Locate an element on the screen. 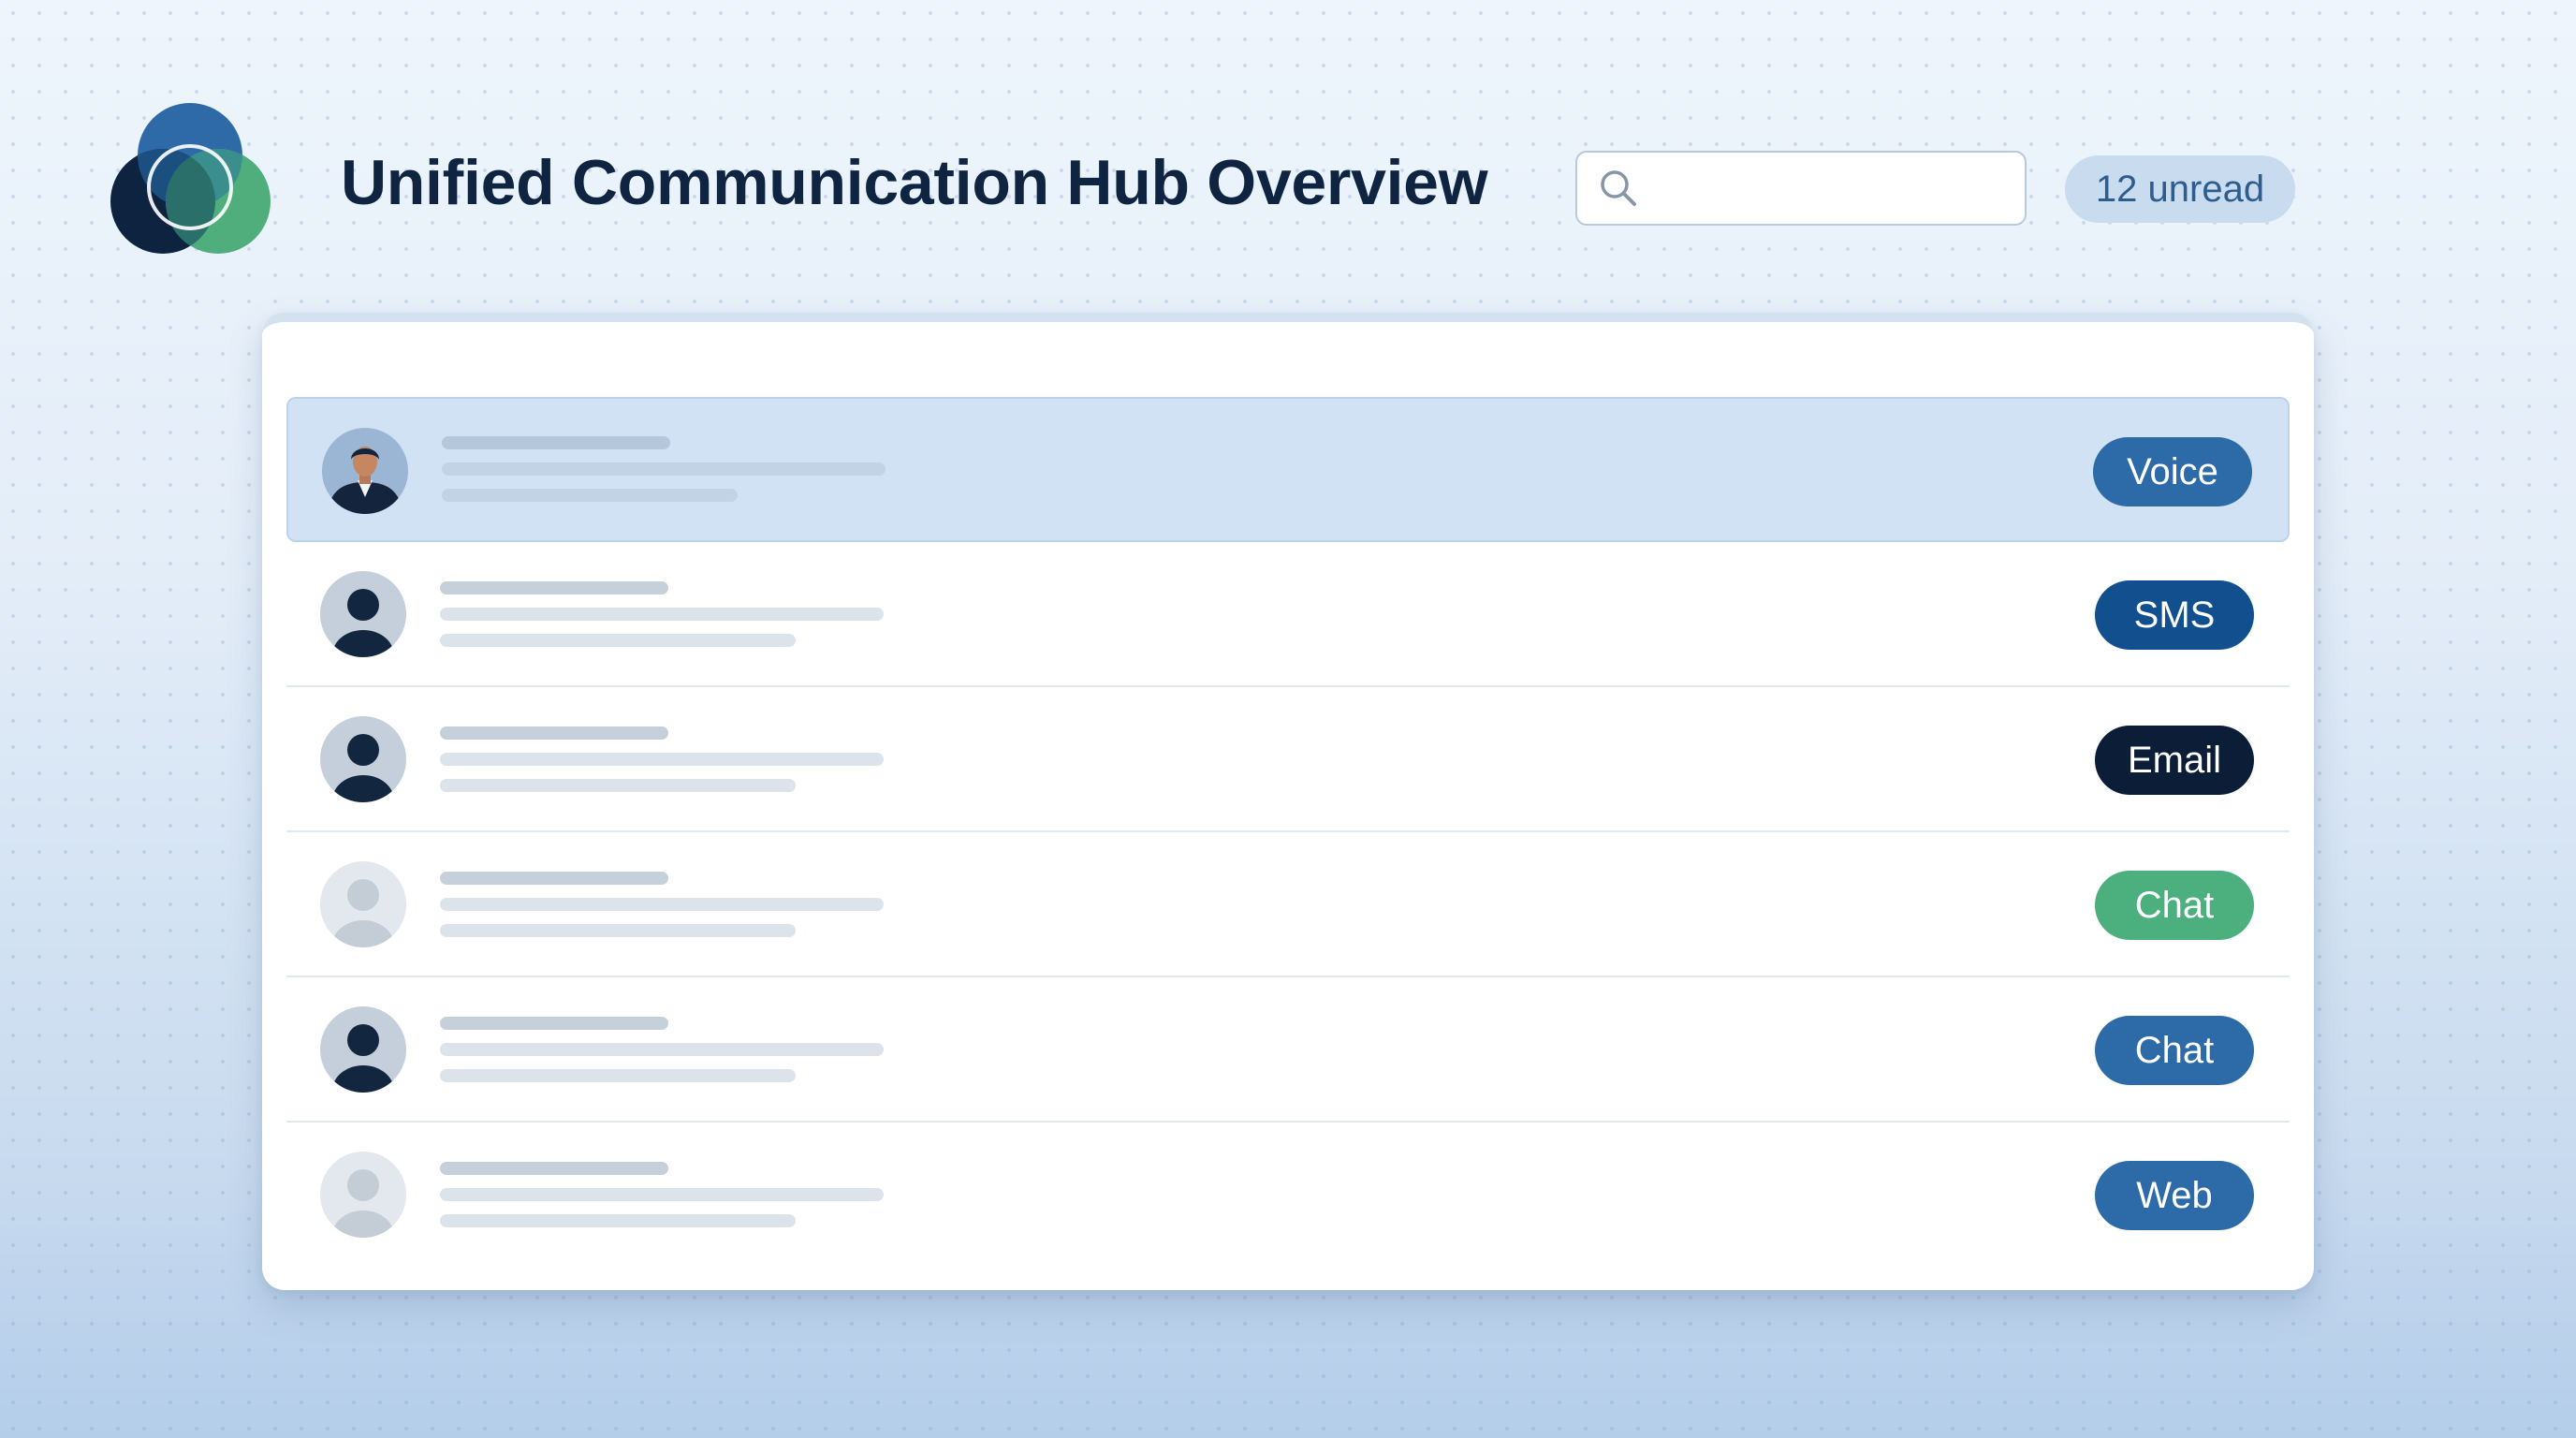  channel-tag-sms: SMS is located at coordinates (2174, 615).